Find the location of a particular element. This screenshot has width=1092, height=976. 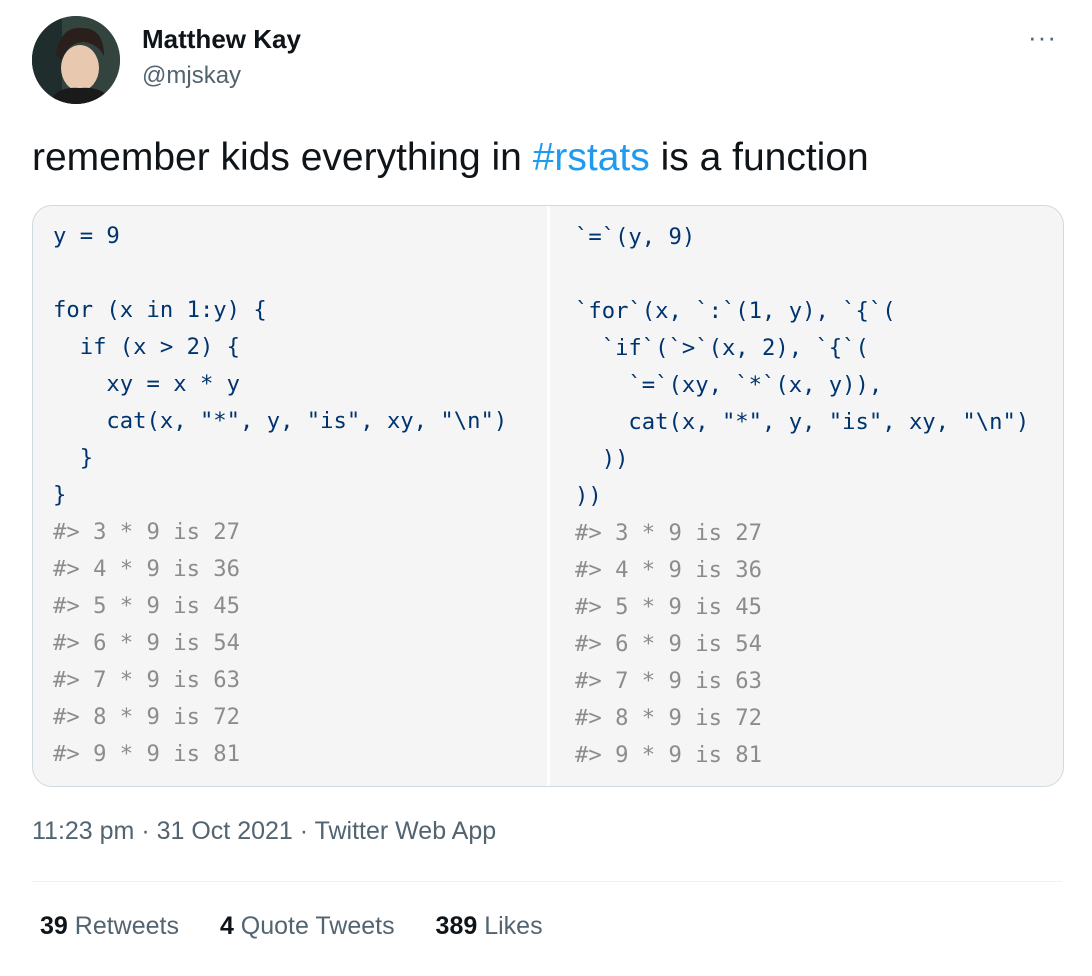

more-options-icon: ··· is located at coordinates (1042, 37).